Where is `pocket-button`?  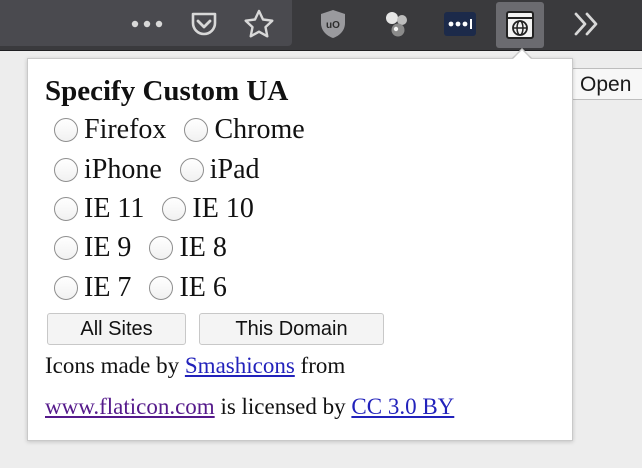
pocket-button is located at coordinates (204, 24).